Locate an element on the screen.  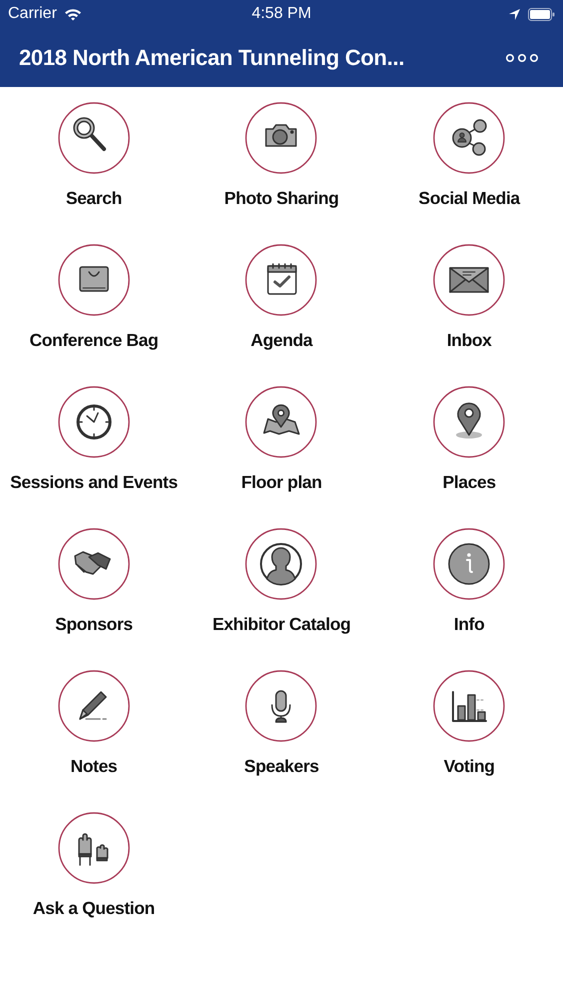
clock-time: 4:58 PM is located at coordinates (282, 14).